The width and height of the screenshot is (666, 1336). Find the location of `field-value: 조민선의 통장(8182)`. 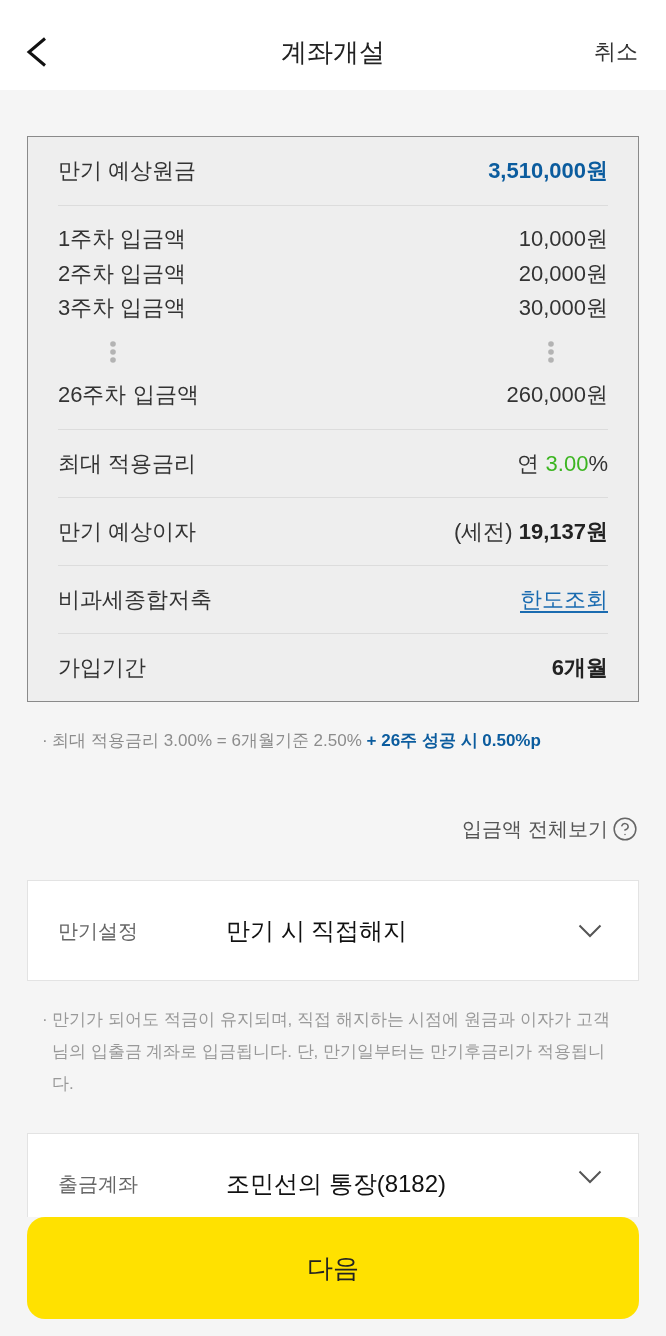

field-value: 조민선의 통장(8182) is located at coordinates (337, 1184).